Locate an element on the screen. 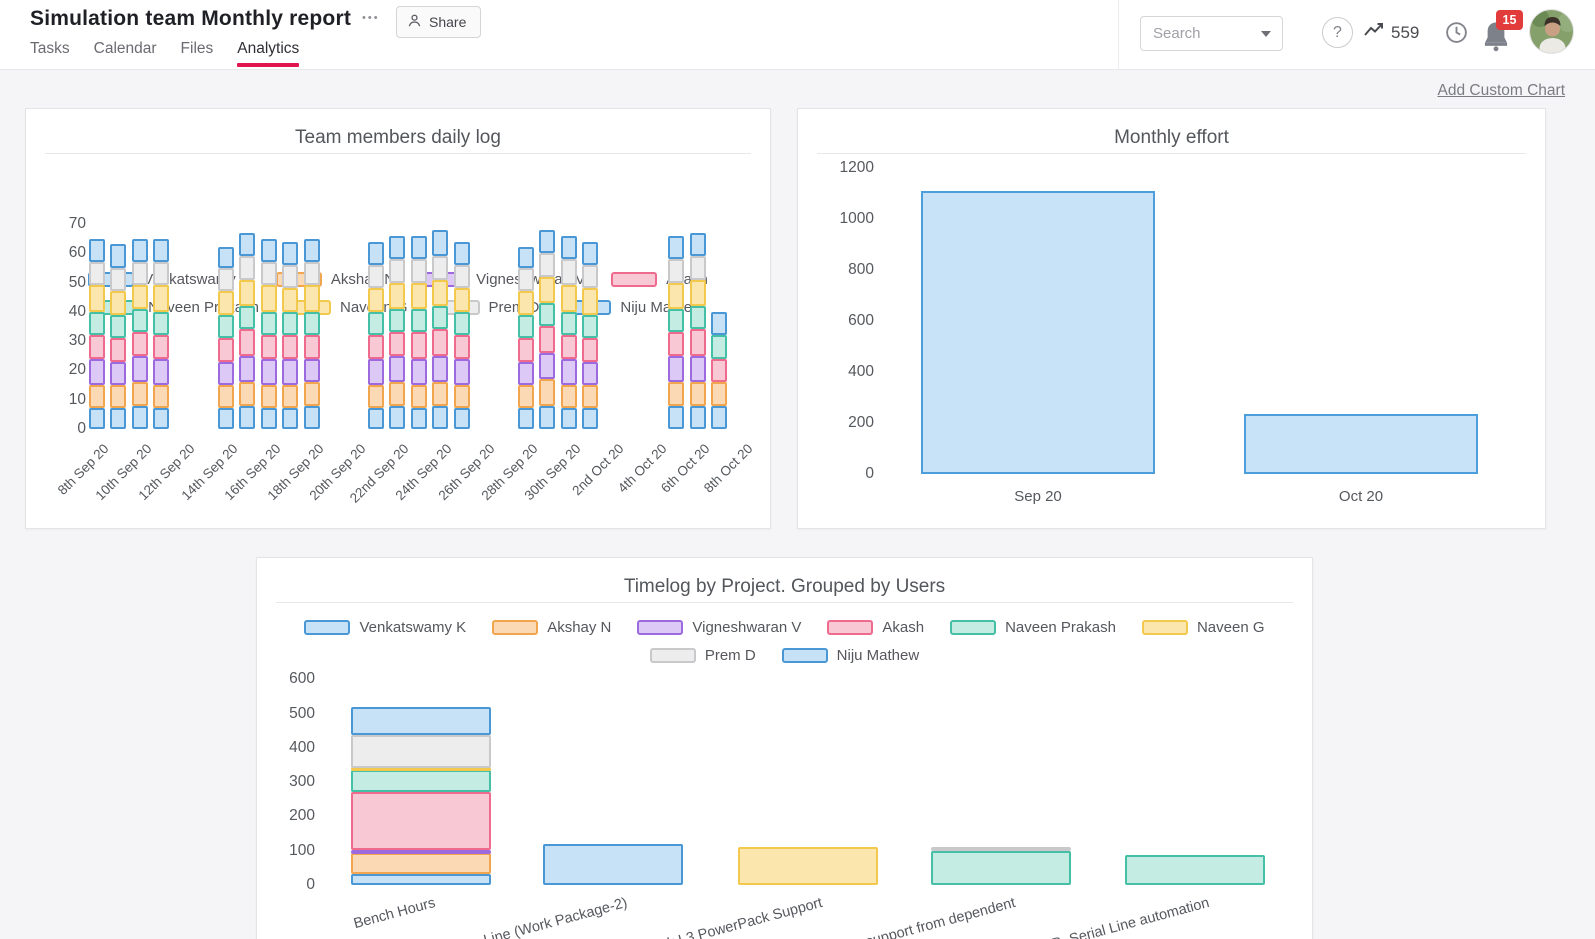 Image resolution: width=1595 pixels, height=939 pixels. tab-calendar: Calendar is located at coordinates (125, 53).